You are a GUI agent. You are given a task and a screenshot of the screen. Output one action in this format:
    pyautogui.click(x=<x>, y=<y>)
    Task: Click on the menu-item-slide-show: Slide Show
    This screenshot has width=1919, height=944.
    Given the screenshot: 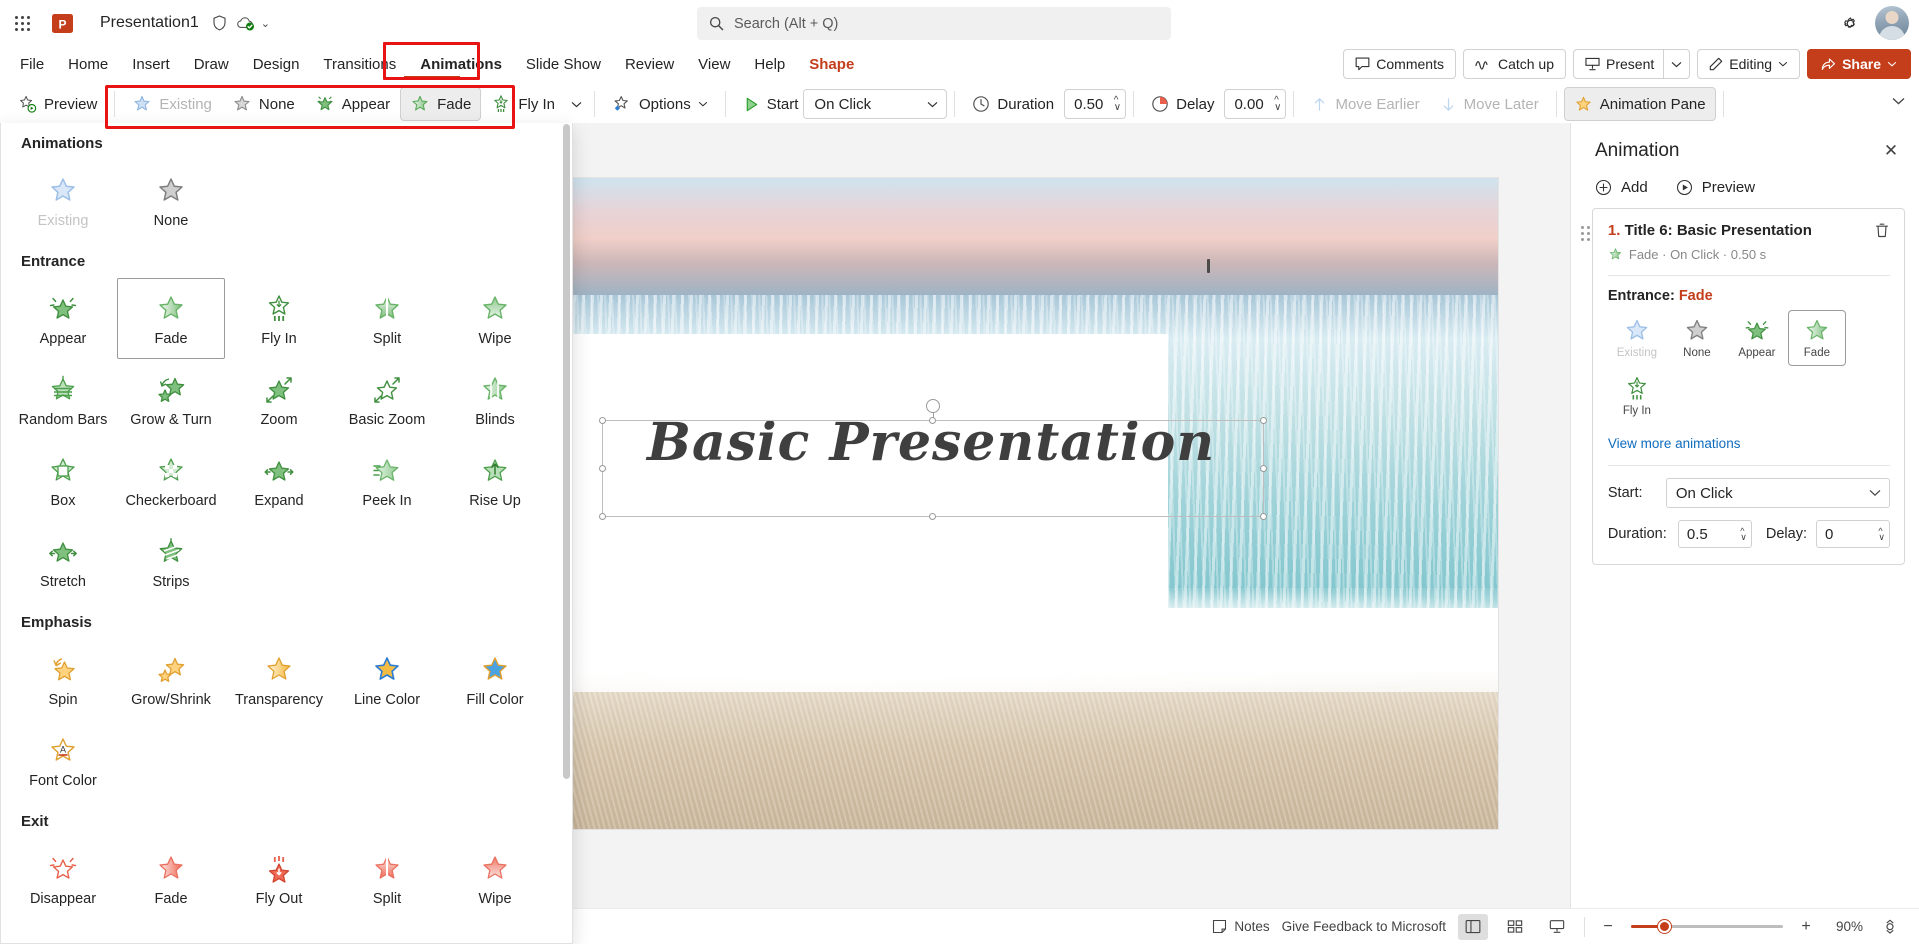 What is the action you would take?
    pyautogui.click(x=563, y=64)
    